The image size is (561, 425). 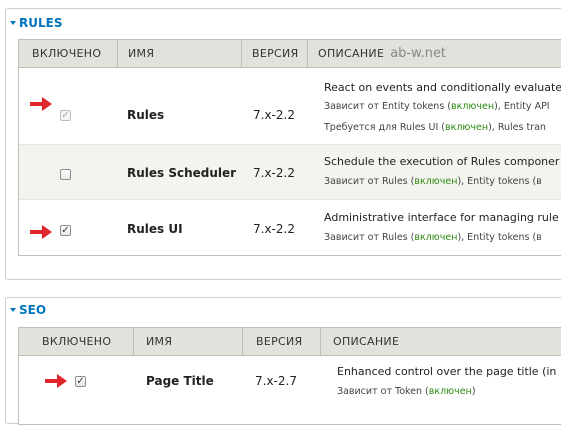 What do you see at coordinates (276, 381) in the screenshot?
I see `module-version: 7.x-2.7` at bounding box center [276, 381].